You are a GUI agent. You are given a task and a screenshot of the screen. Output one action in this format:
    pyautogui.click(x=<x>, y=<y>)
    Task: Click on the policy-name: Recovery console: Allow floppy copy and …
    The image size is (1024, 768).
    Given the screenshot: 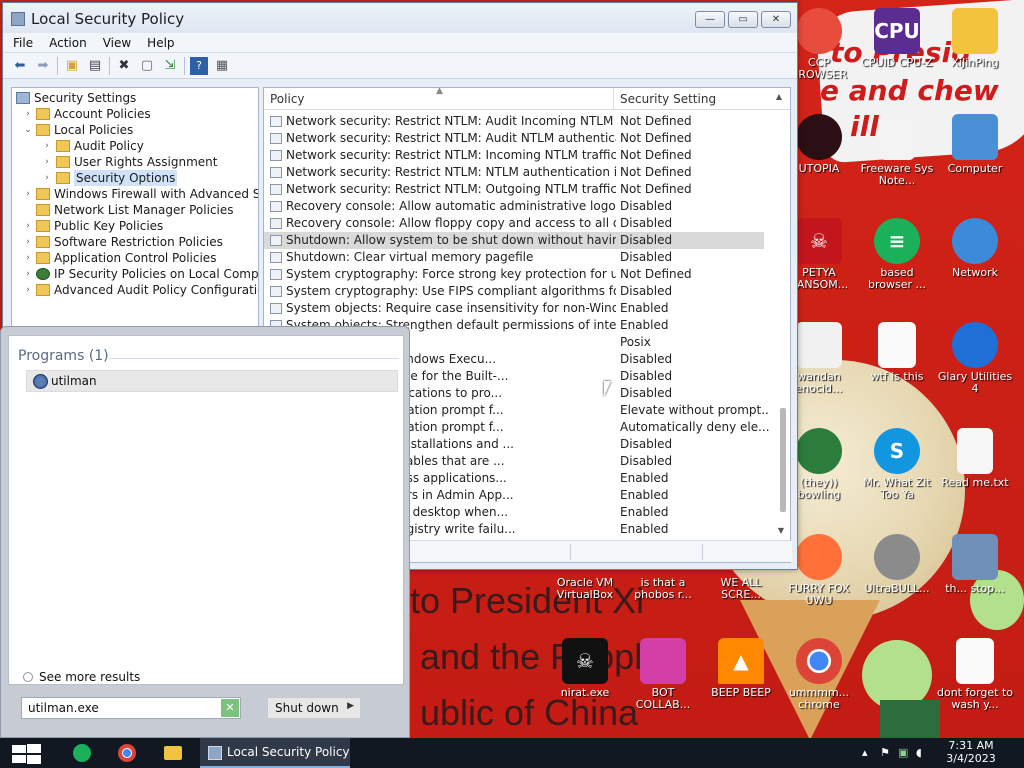 What is the action you would take?
    pyautogui.click(x=451, y=223)
    